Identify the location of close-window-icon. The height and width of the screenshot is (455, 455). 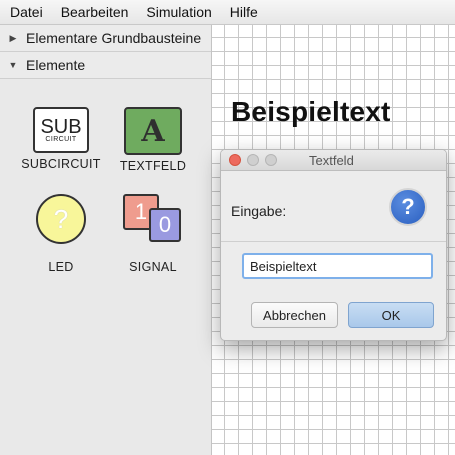
(235, 160).